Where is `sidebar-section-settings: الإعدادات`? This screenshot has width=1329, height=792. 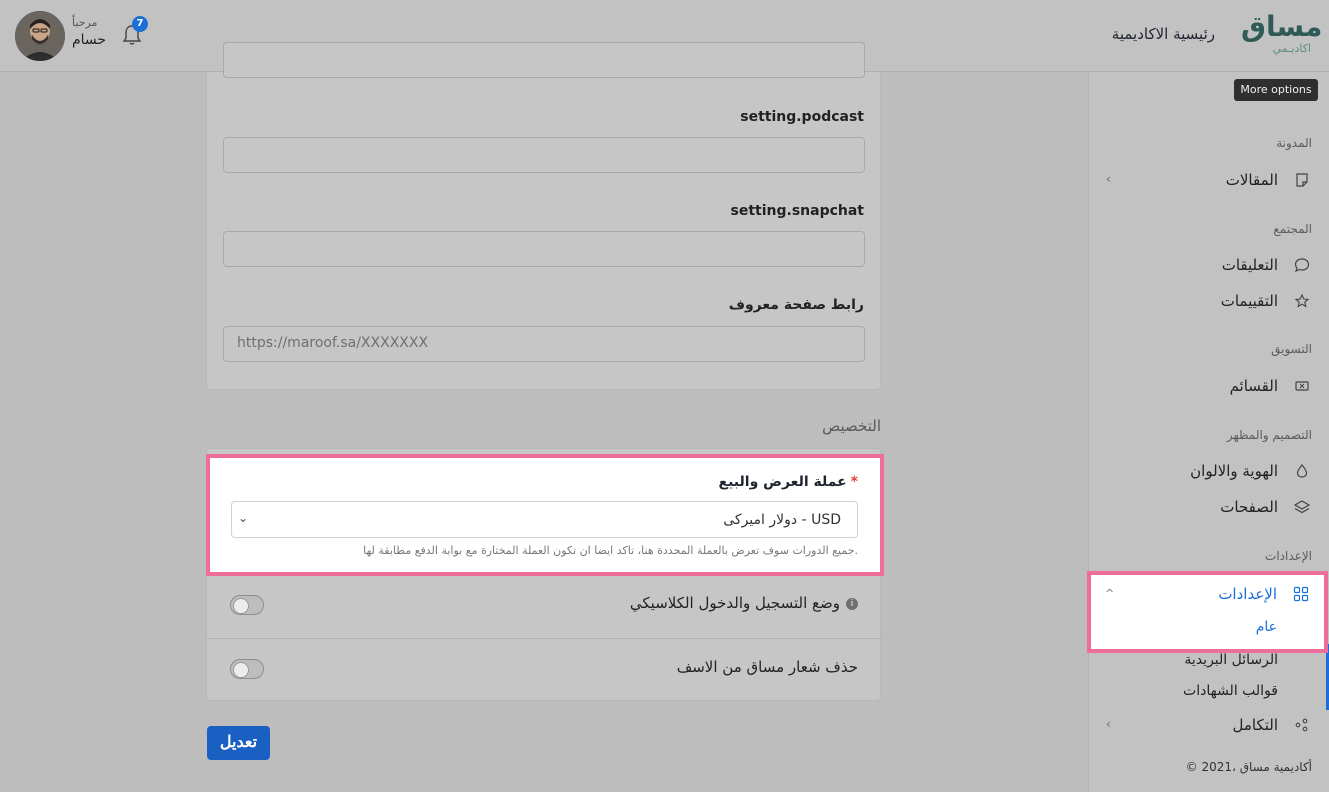 sidebar-section-settings: الإعدادات is located at coordinates (1288, 556).